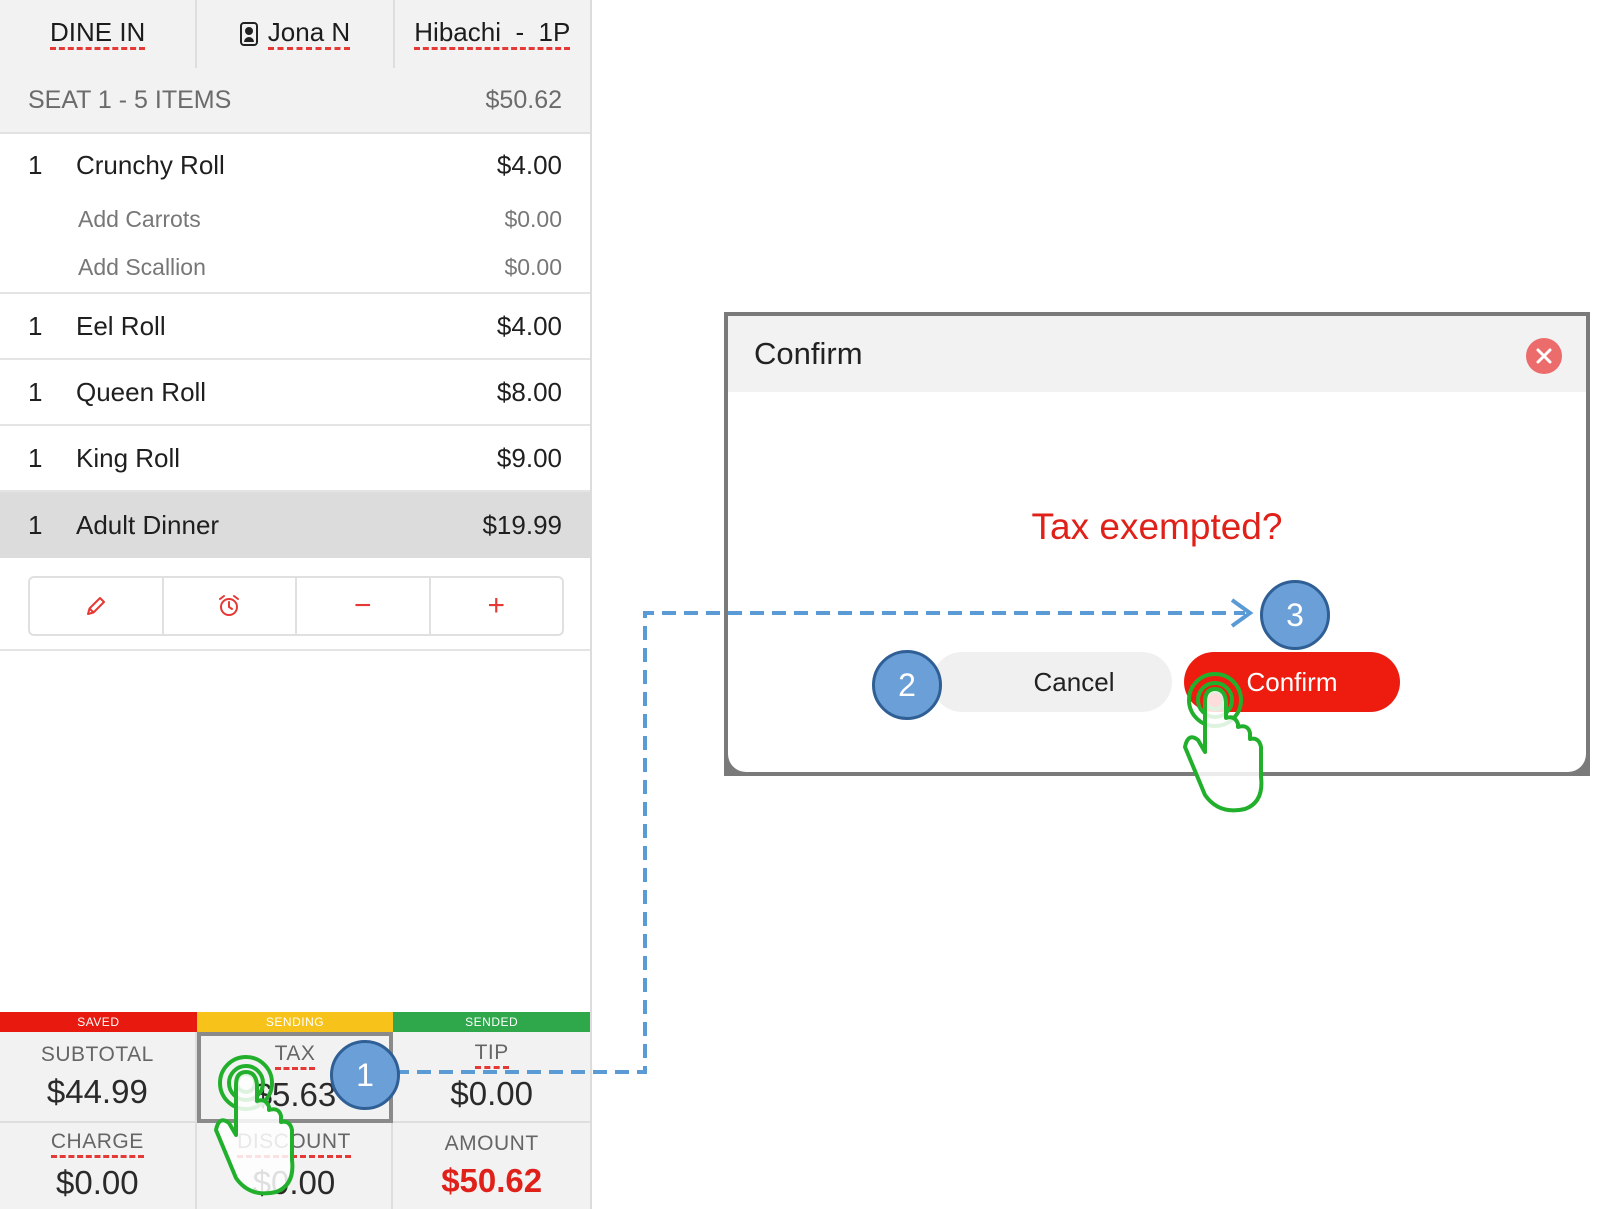 The width and height of the screenshot is (1600, 1209). What do you see at coordinates (98, 1022) in the screenshot?
I see `status-saved: SAVED` at bounding box center [98, 1022].